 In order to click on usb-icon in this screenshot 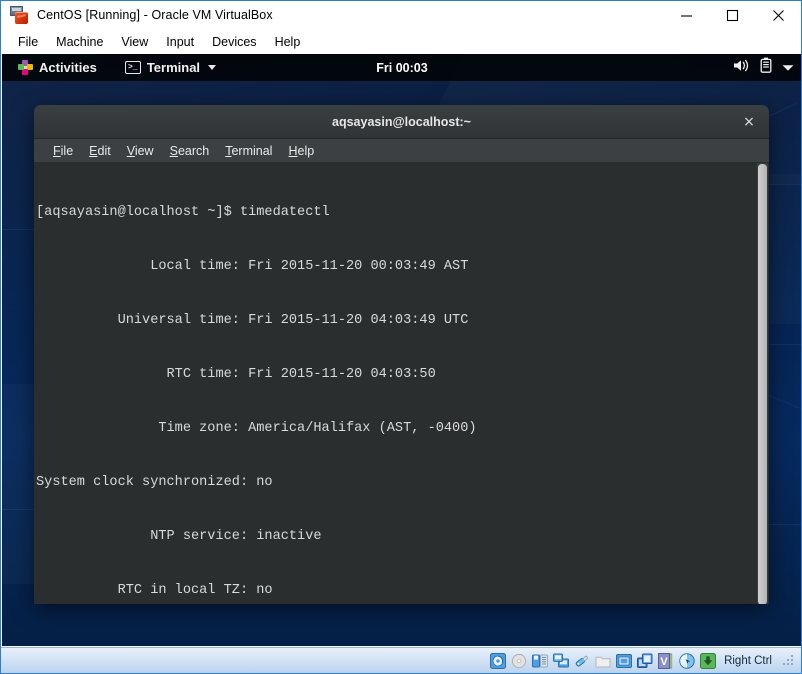, I will do `click(582, 661)`.